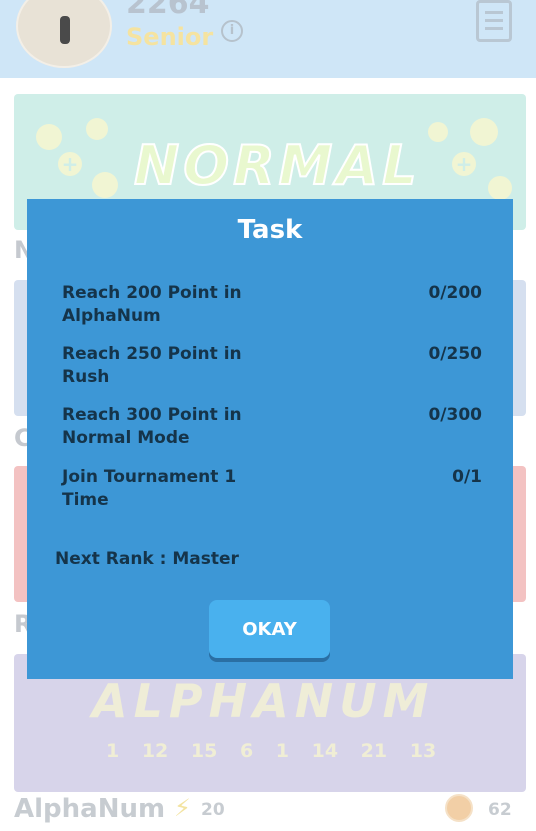 The height and width of the screenshot is (831, 536). Describe the element at coordinates (467, 477) in the screenshot. I see `task-progress: 0/1` at that location.